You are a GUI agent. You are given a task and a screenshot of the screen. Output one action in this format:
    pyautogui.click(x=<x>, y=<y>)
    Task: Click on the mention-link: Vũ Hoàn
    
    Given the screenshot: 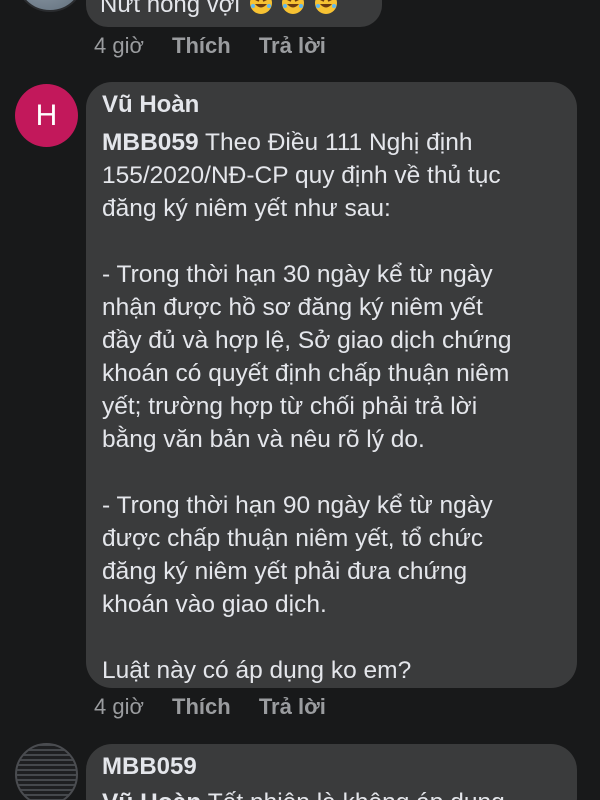 What is the action you would take?
    pyautogui.click(x=151, y=794)
    